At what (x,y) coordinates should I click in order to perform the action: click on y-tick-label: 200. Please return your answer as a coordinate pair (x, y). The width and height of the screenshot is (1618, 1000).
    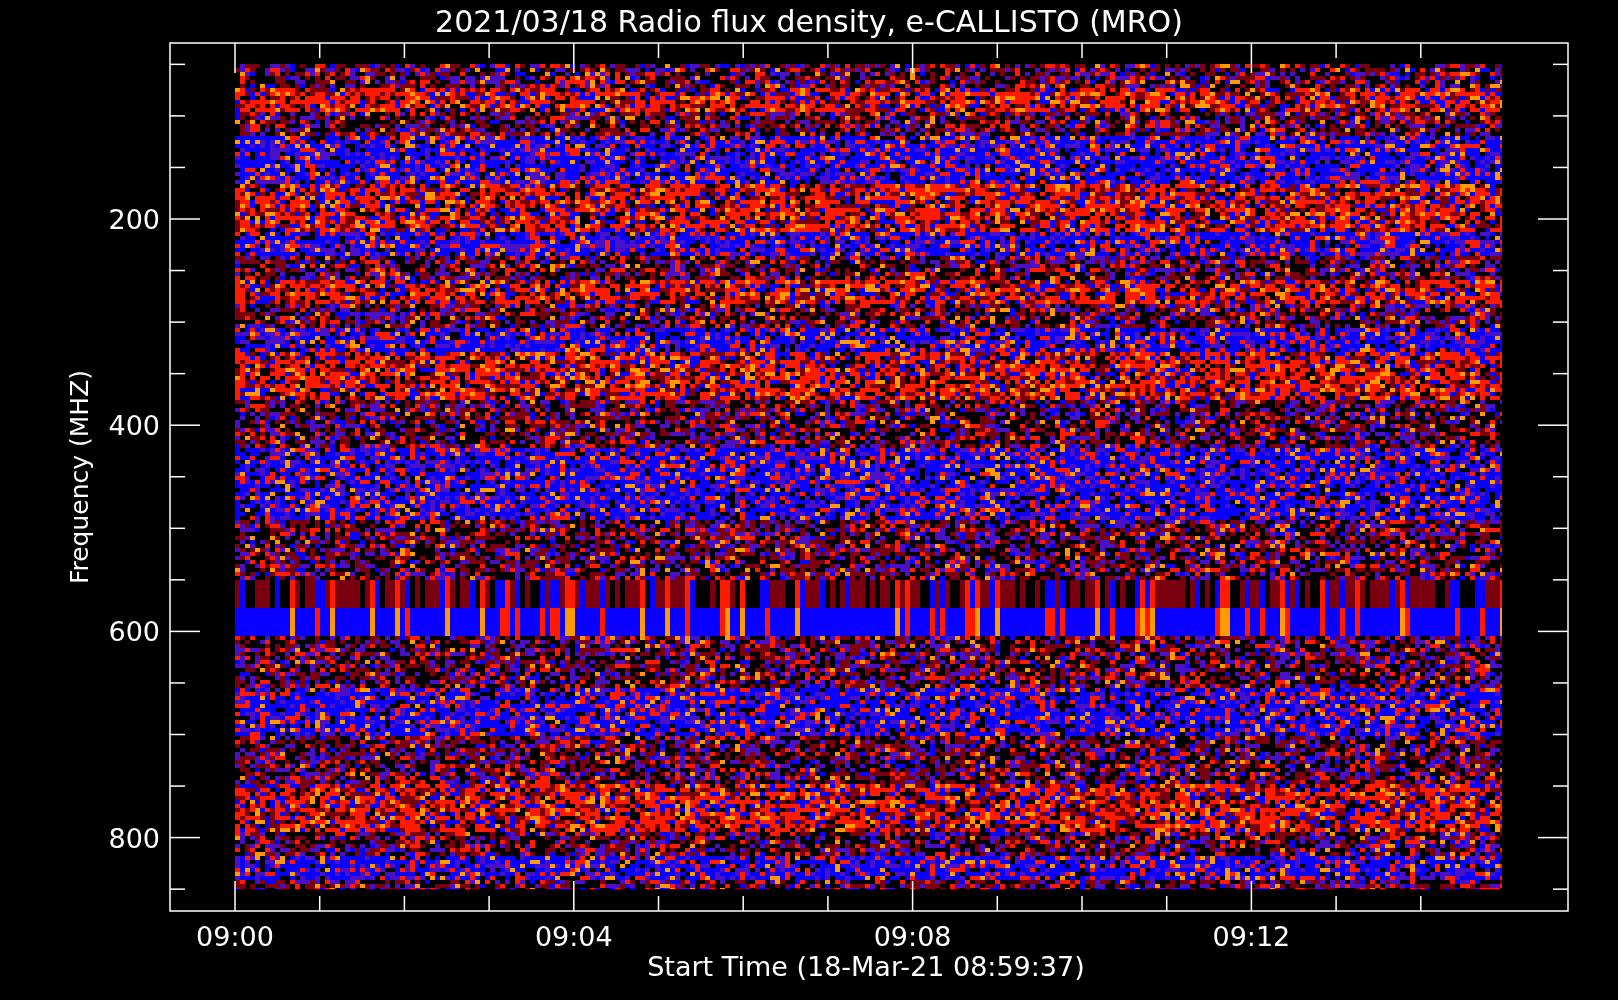
    Looking at the image, I should click on (134, 219).